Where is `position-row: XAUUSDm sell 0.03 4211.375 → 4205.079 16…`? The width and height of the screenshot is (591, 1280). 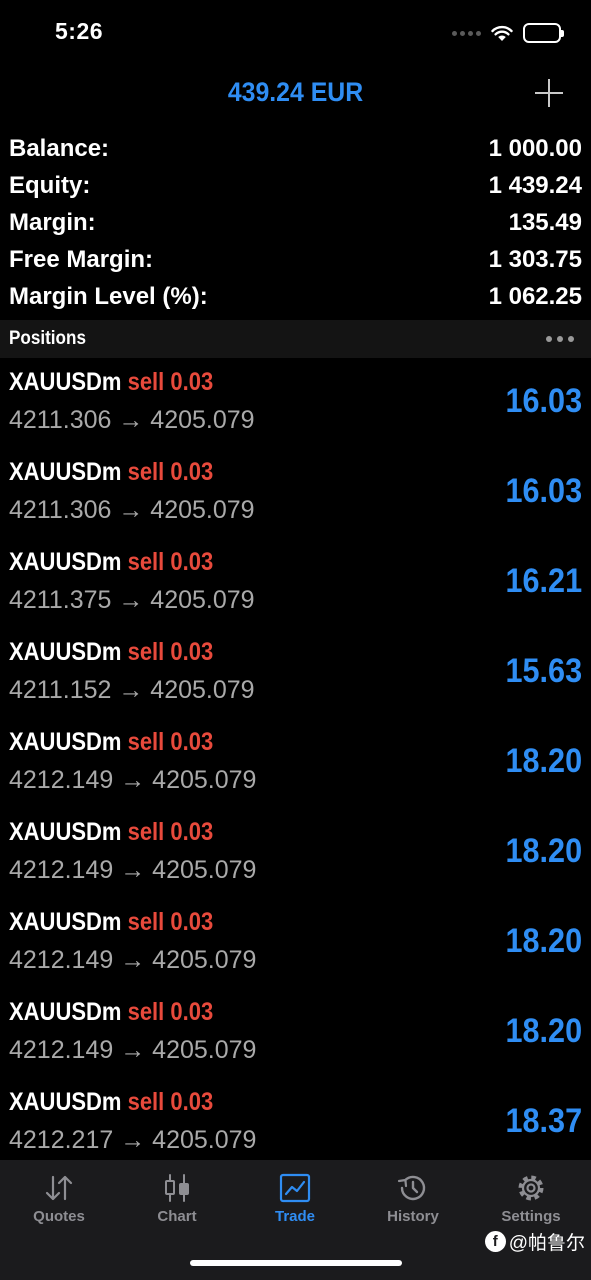 position-row: XAUUSDm sell 0.03 4211.375 → 4205.079 16… is located at coordinates (295, 585).